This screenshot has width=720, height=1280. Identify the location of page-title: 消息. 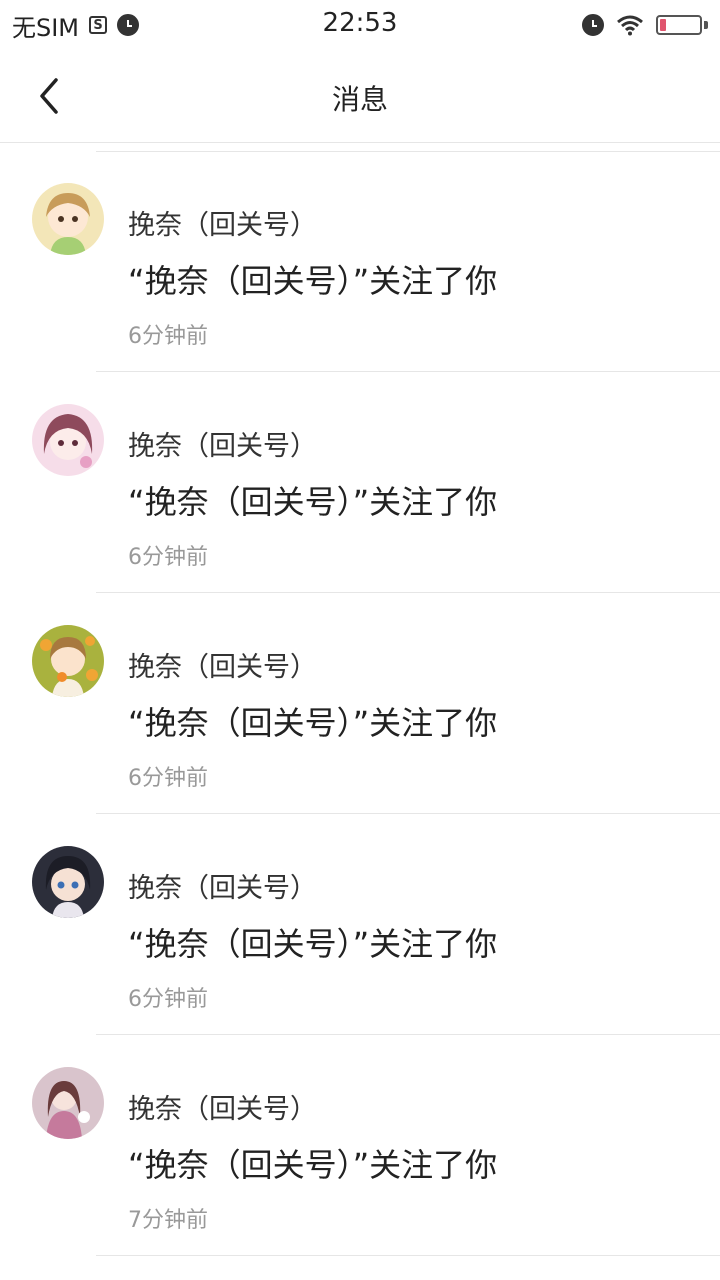
(359, 99).